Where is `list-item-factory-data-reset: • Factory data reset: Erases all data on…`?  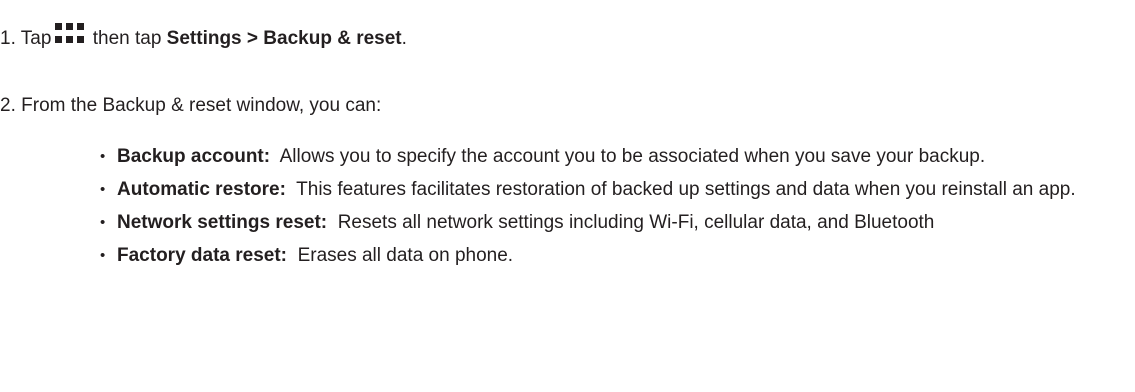 list-item-factory-data-reset: • Factory data reset: Erases all data on… is located at coordinates (615, 256).